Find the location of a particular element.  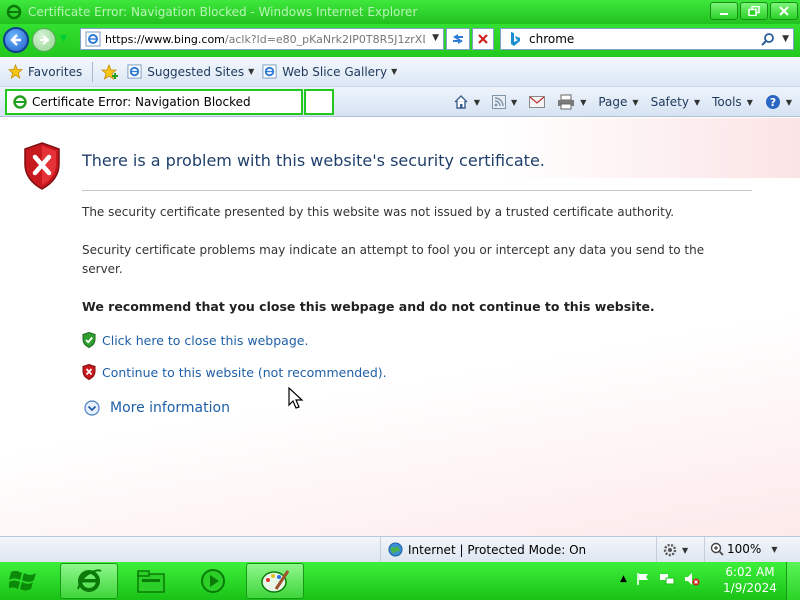

divider is located at coordinates (417, 190).